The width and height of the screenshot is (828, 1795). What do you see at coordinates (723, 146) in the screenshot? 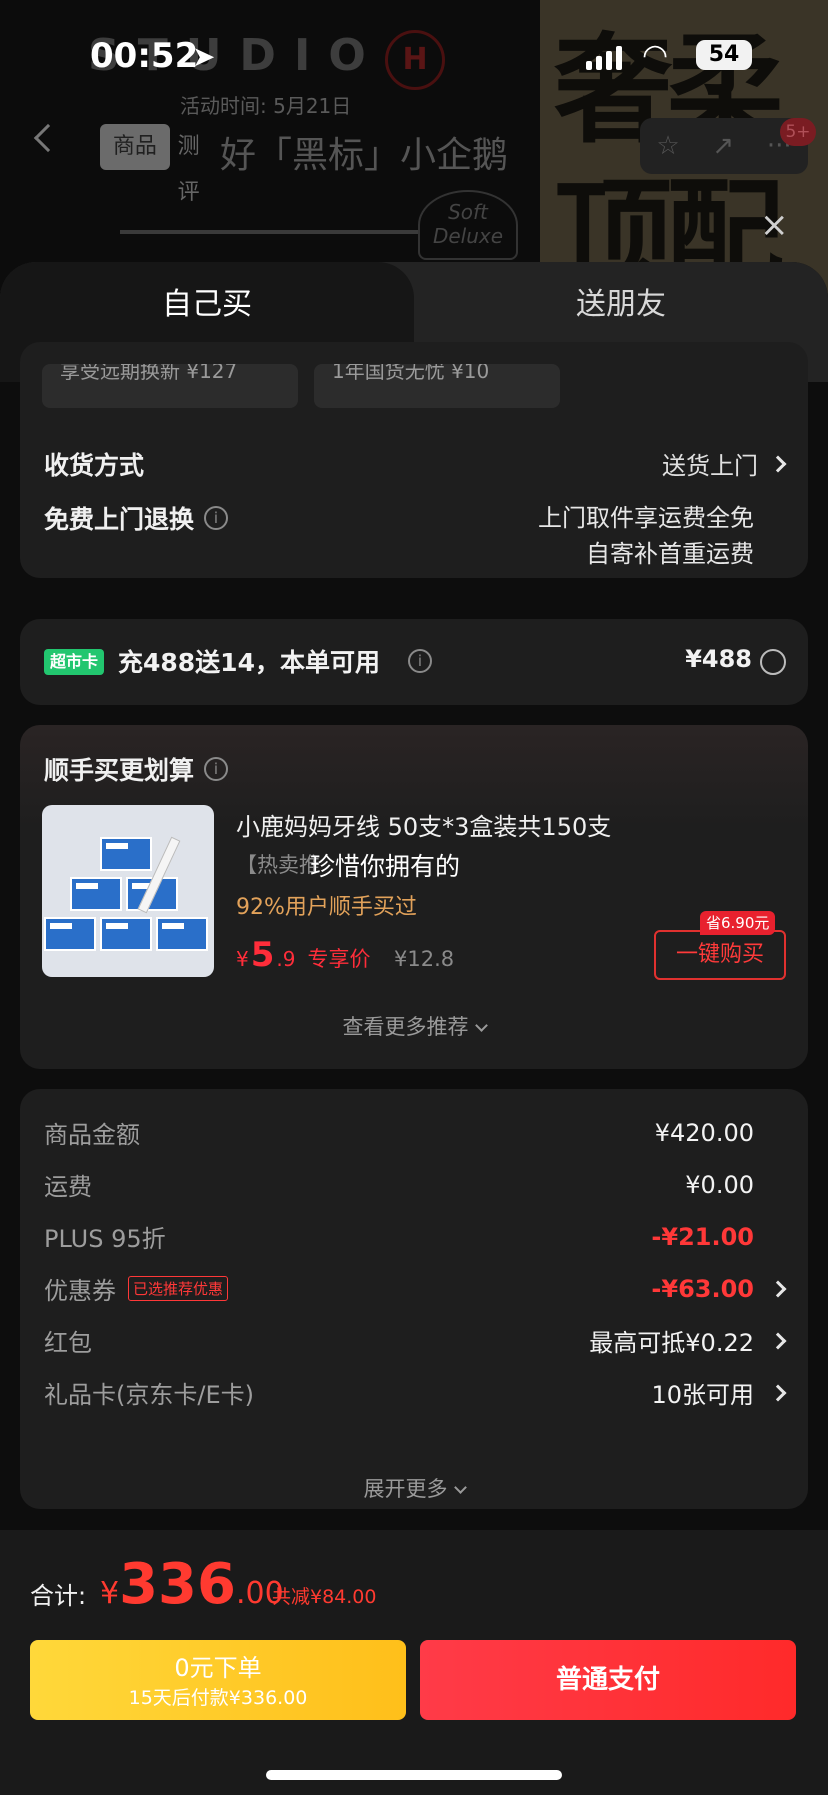
I see `share-icon: ↗` at bounding box center [723, 146].